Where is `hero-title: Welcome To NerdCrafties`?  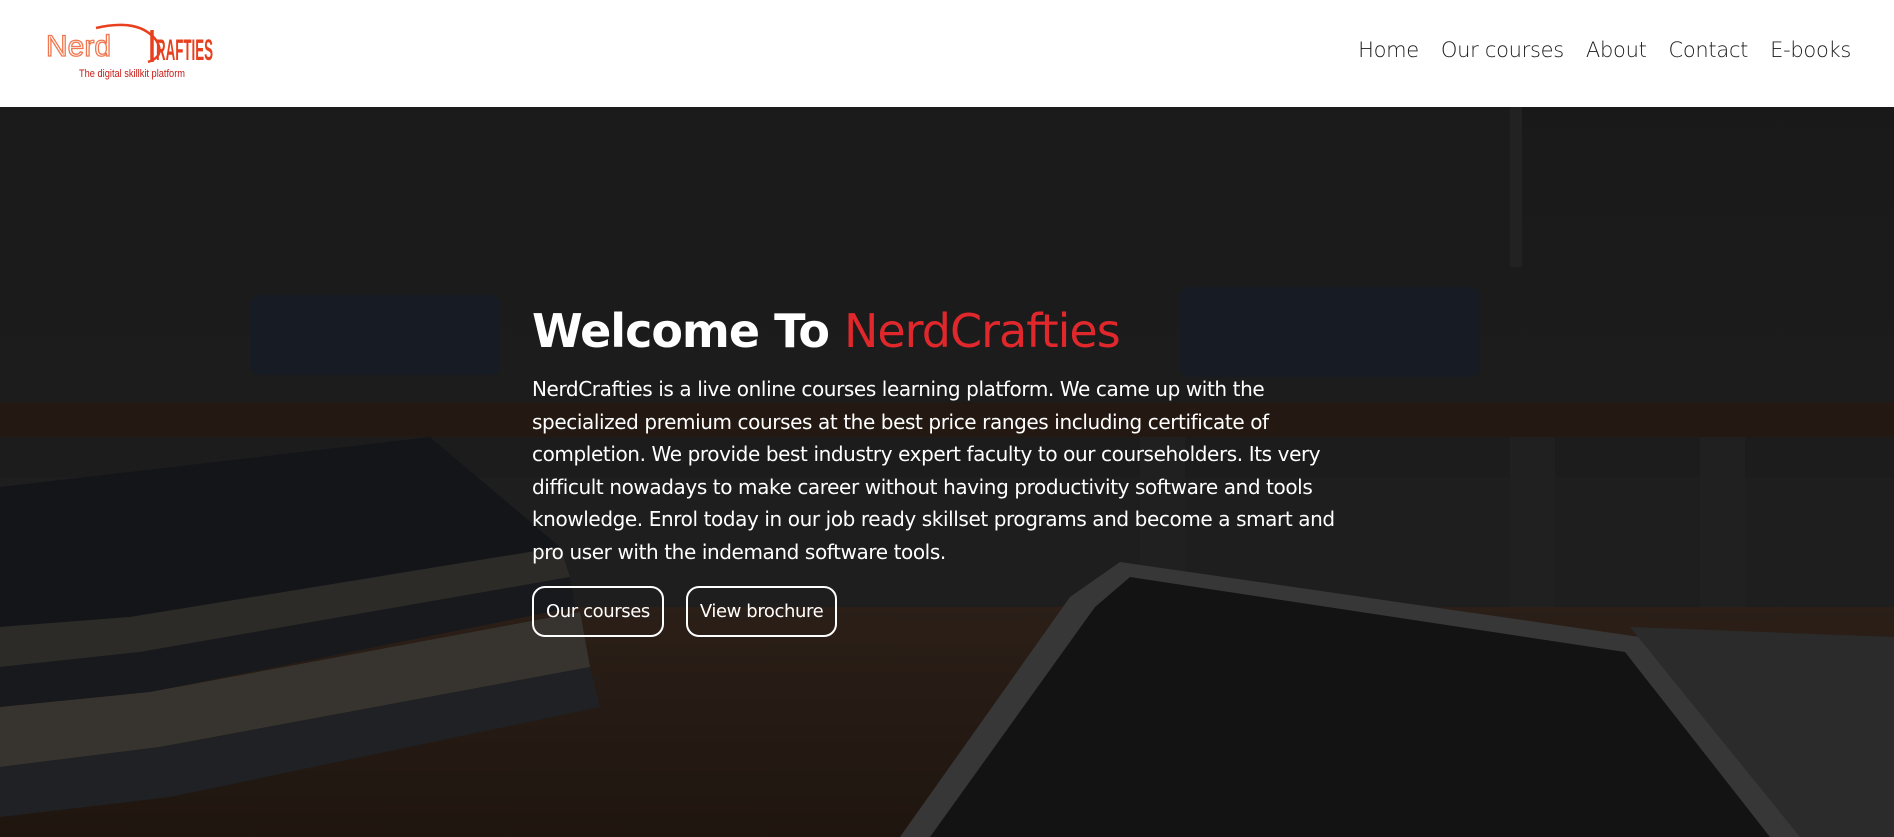
hero-title: Welcome To NerdCrafties is located at coordinates (952, 331).